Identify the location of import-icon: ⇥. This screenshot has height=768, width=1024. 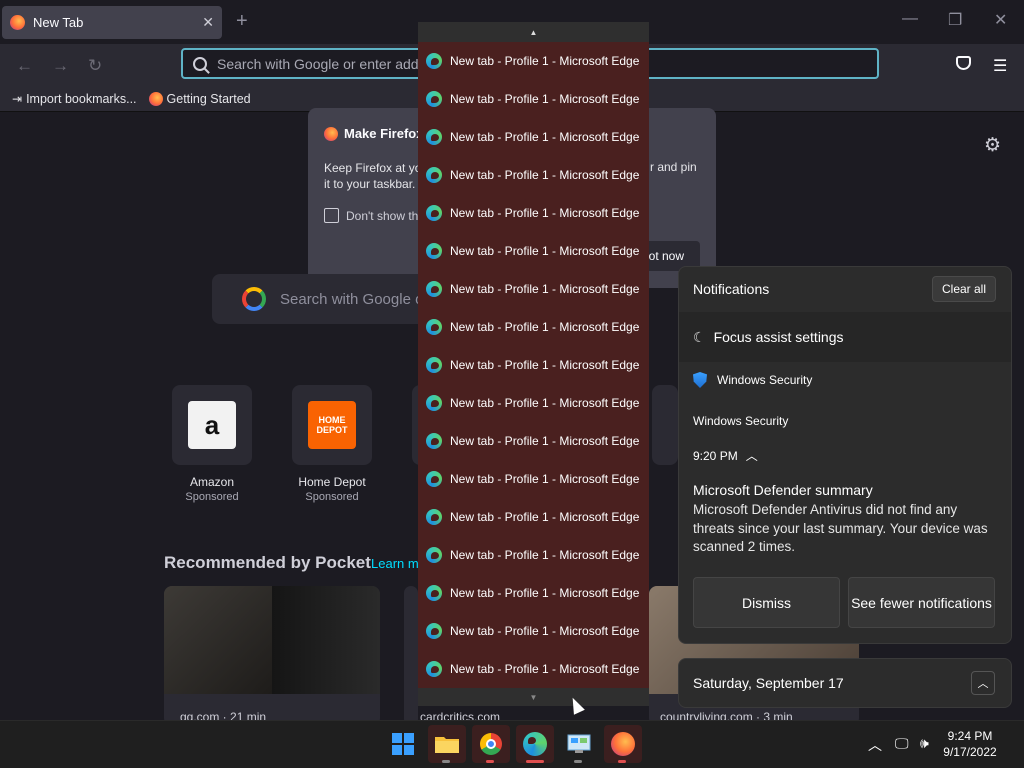
(17, 98).